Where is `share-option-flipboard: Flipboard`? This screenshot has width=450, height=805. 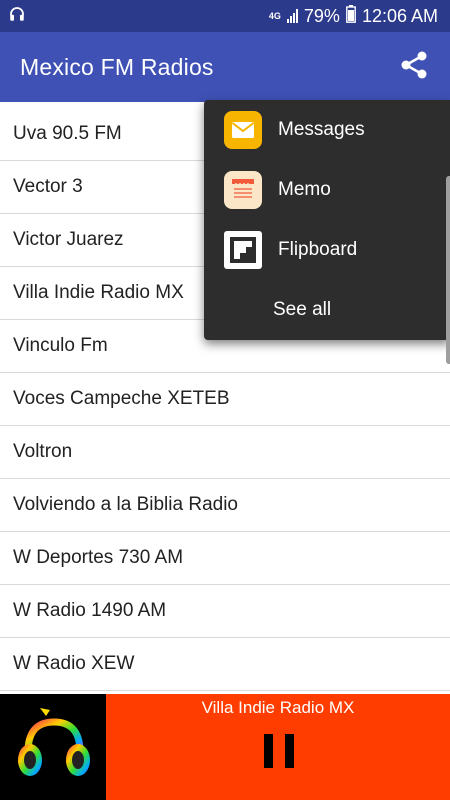 share-option-flipboard: Flipboard is located at coordinates (327, 250).